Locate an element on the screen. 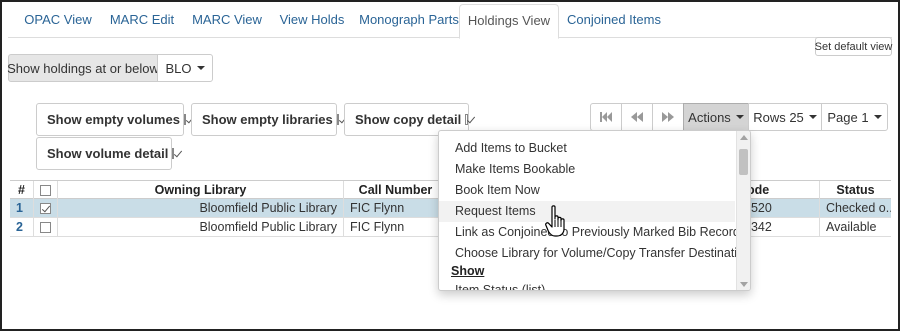  tab-marc-view: MARC View is located at coordinates (227, 21).